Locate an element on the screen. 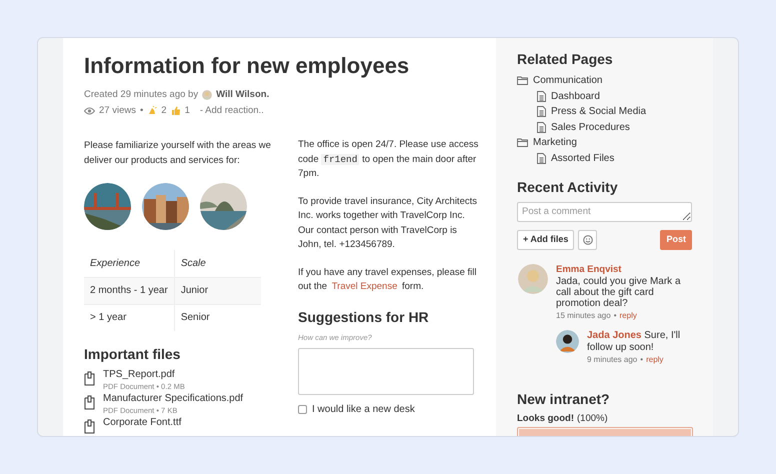 The width and height of the screenshot is (776, 474). suggestion-field is located at coordinates (386, 371).